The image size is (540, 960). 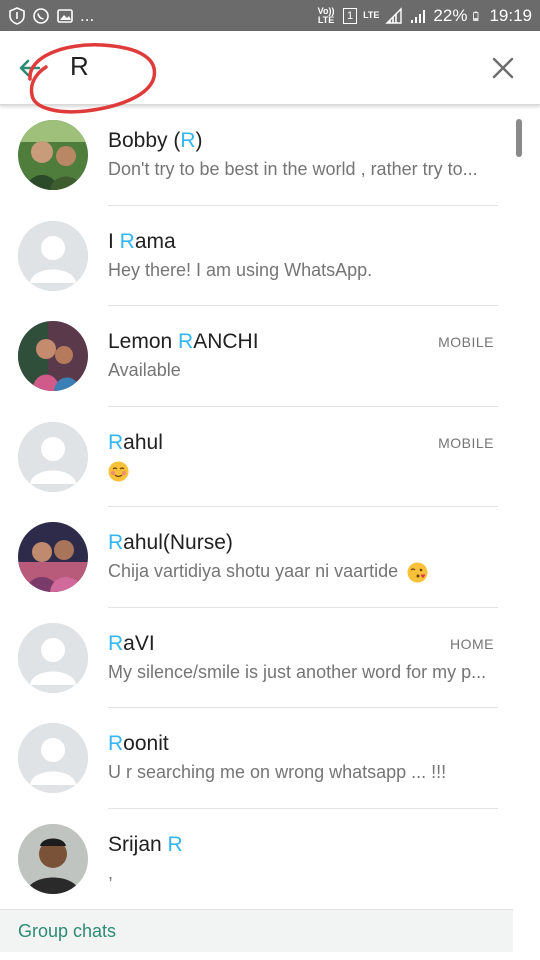 I want to click on contact-status, so click(x=303, y=472).